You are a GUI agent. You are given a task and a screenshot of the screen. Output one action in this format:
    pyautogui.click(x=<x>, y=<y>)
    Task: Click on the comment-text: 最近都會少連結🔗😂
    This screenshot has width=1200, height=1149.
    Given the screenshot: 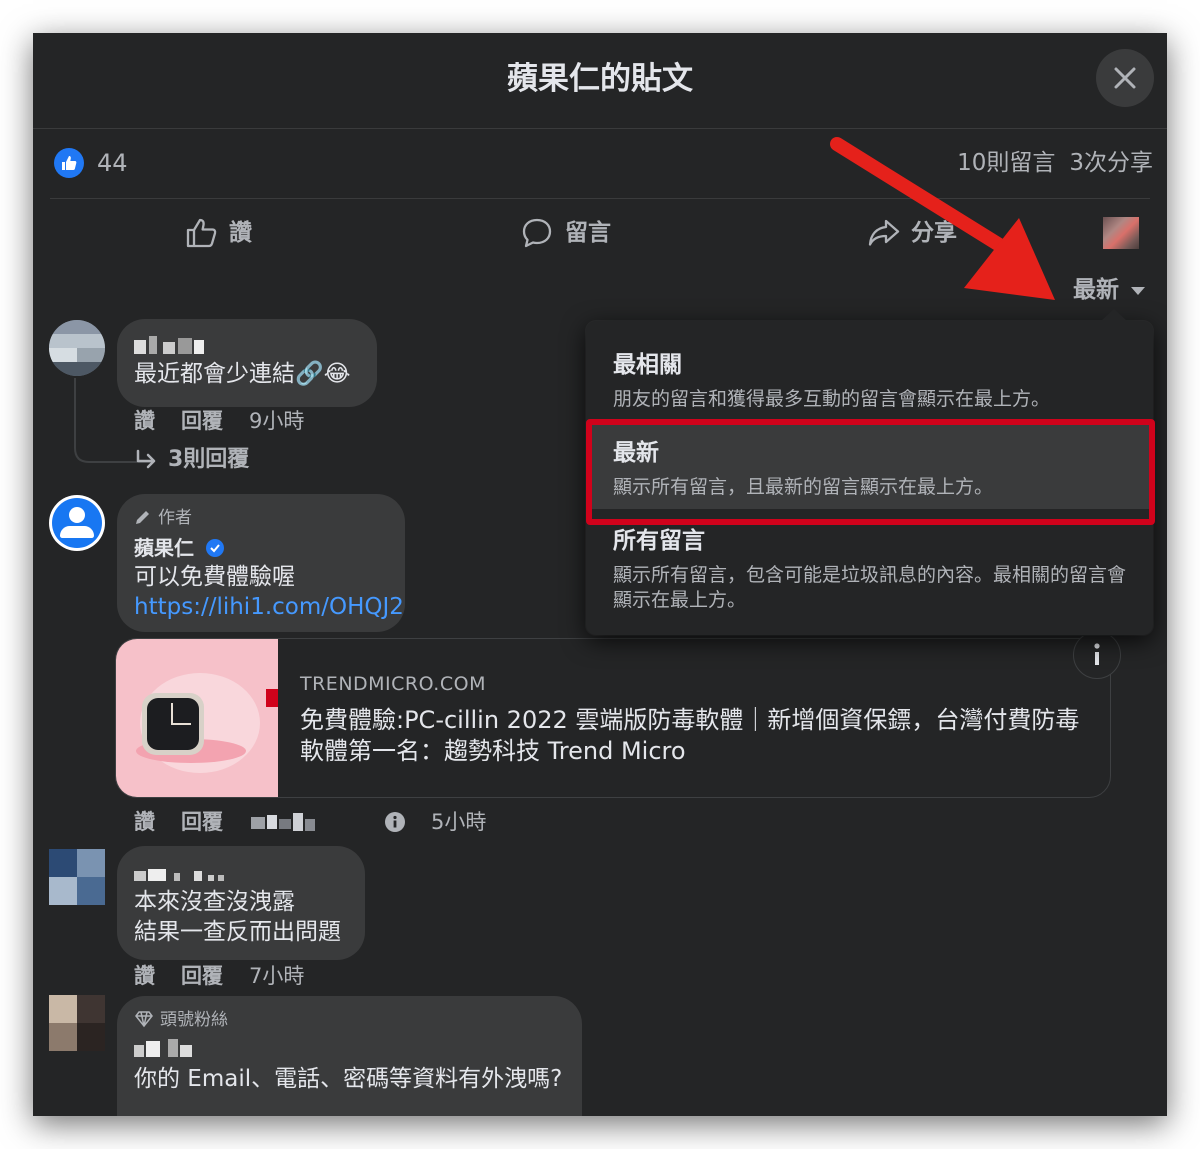 What is the action you would take?
    pyautogui.click(x=242, y=374)
    